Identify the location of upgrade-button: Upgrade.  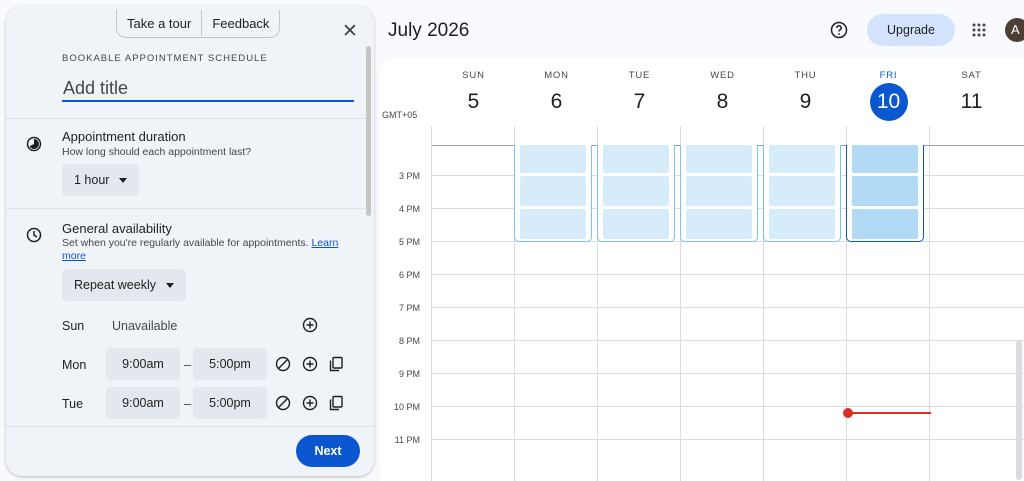
(911, 30).